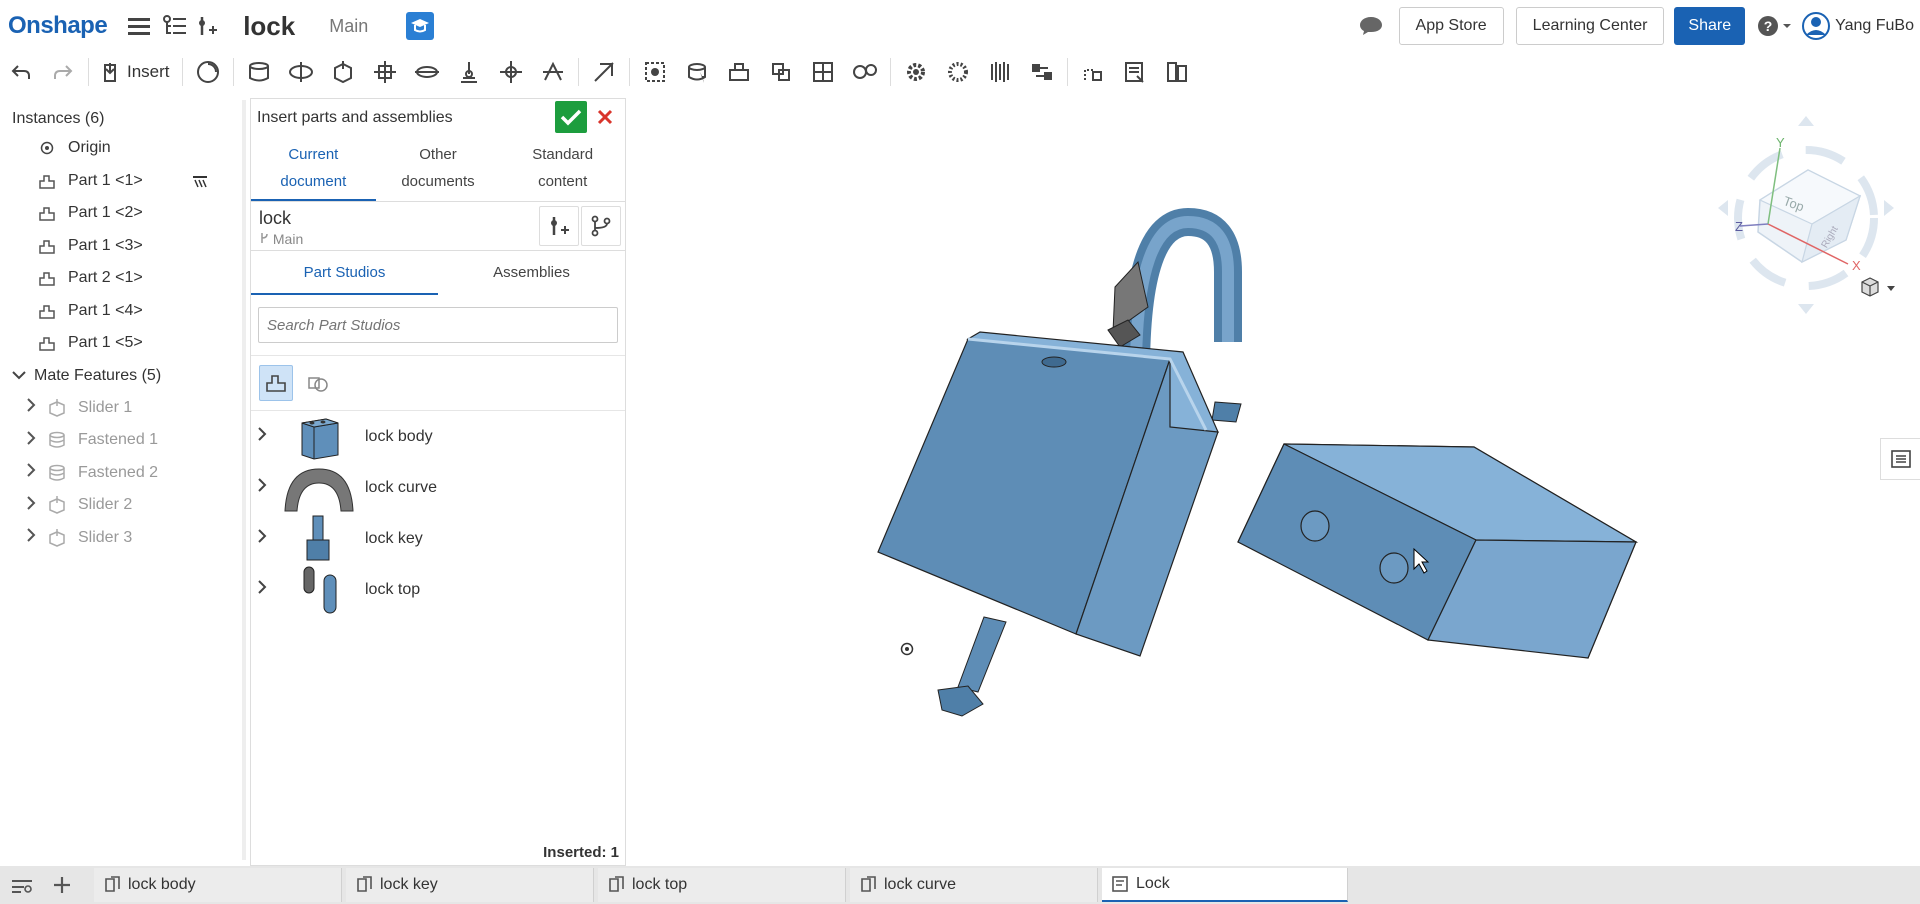  Describe the element at coordinates (1042, 72) in the screenshot. I see `linear-relation-icon` at that location.